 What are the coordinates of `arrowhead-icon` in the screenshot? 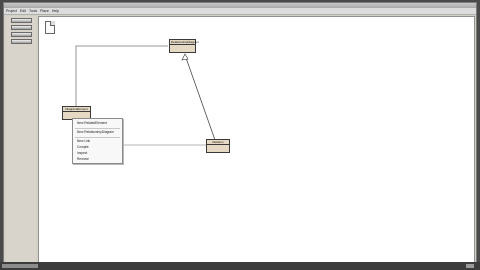 It's located at (185, 57).